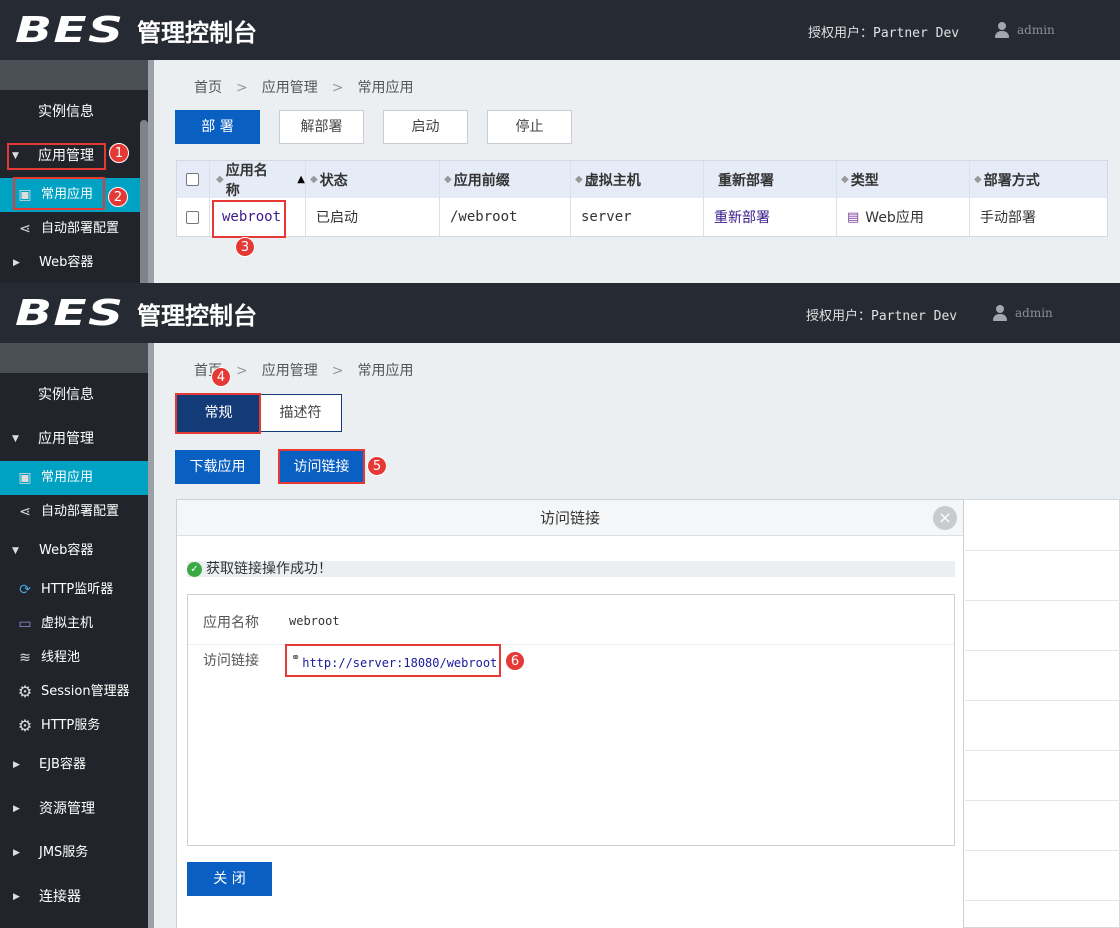 The width and height of the screenshot is (1120, 928). What do you see at coordinates (66, 112) in the screenshot?
I see `sidebar-item-label: 实例信息` at bounding box center [66, 112].